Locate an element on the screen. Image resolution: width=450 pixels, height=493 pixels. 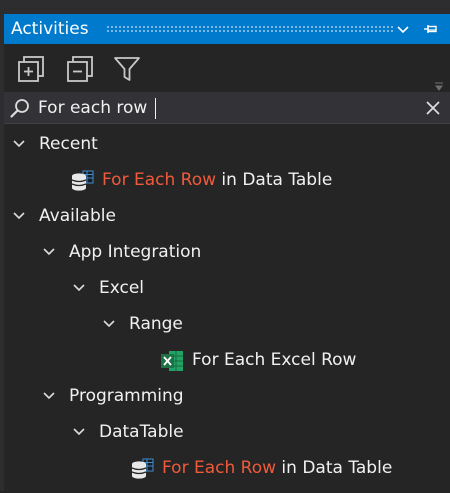
toolbar is located at coordinates (227, 68).